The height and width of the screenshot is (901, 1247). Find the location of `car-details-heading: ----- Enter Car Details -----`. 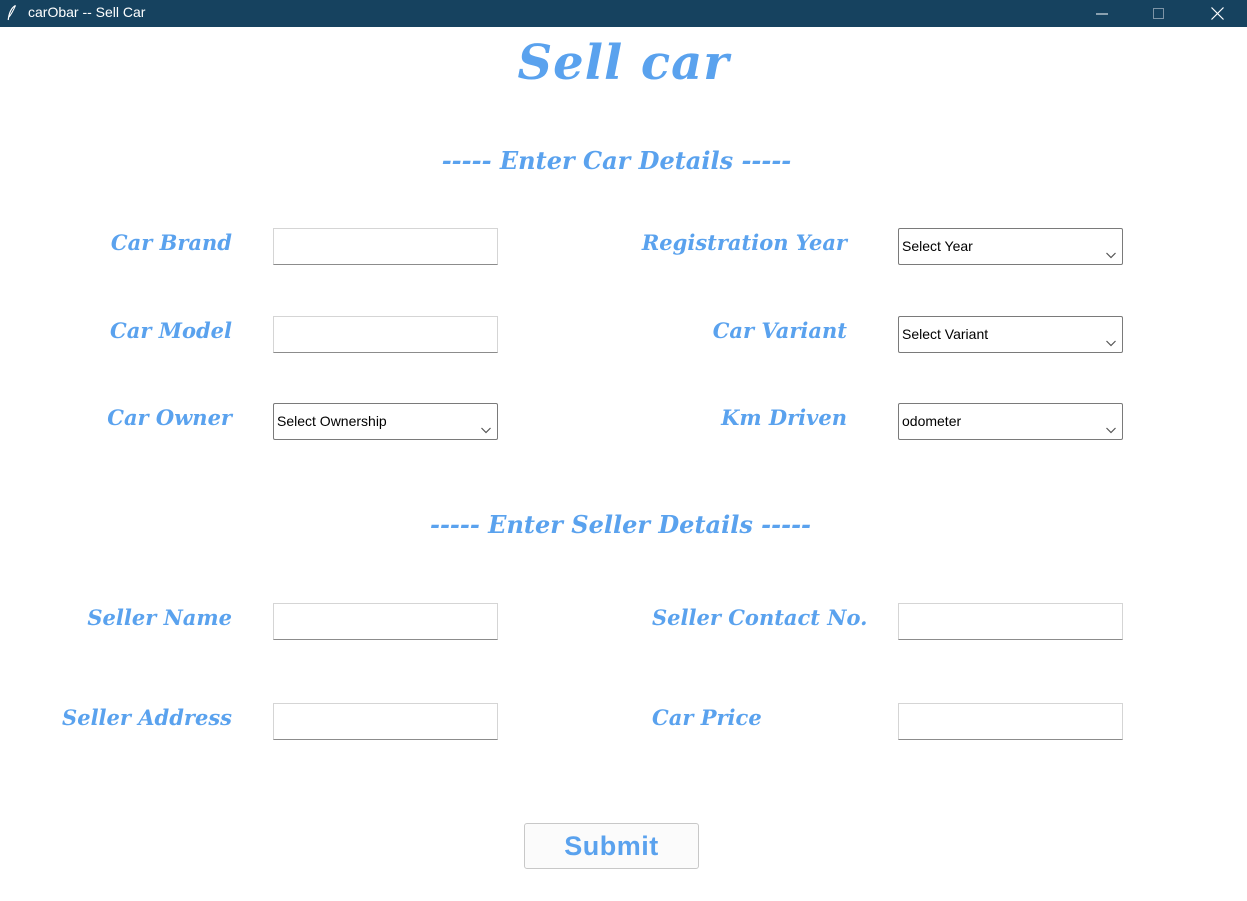

car-details-heading: ----- Enter Car Details ----- is located at coordinates (616, 160).